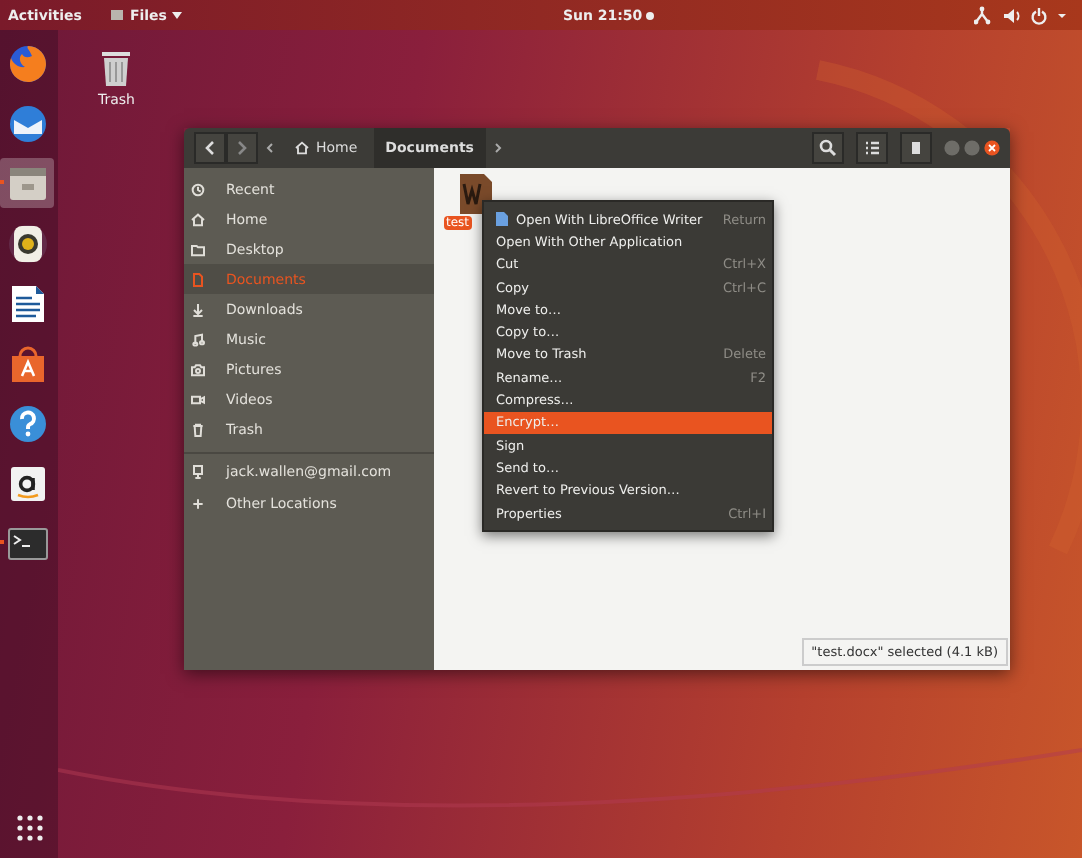 The image size is (1082, 858). What do you see at coordinates (198, 399) in the screenshot?
I see `video-icon` at bounding box center [198, 399].